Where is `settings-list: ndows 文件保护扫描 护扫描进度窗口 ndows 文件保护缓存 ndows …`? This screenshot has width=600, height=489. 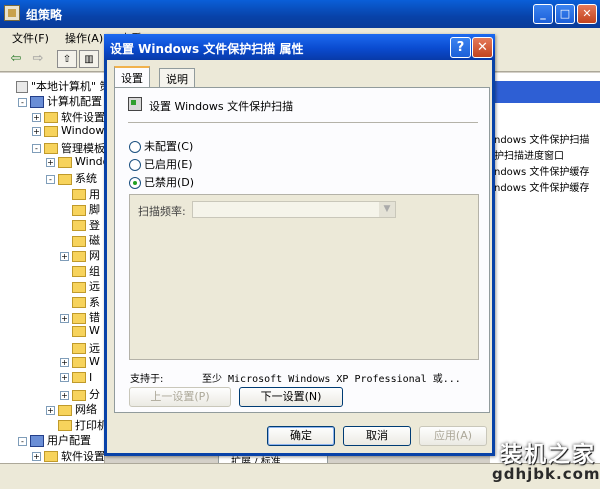 settings-list: ndows 文件保护扫描 护扫描进度窗口 ndows 文件保护缓存 ndows … is located at coordinates (545, 268).